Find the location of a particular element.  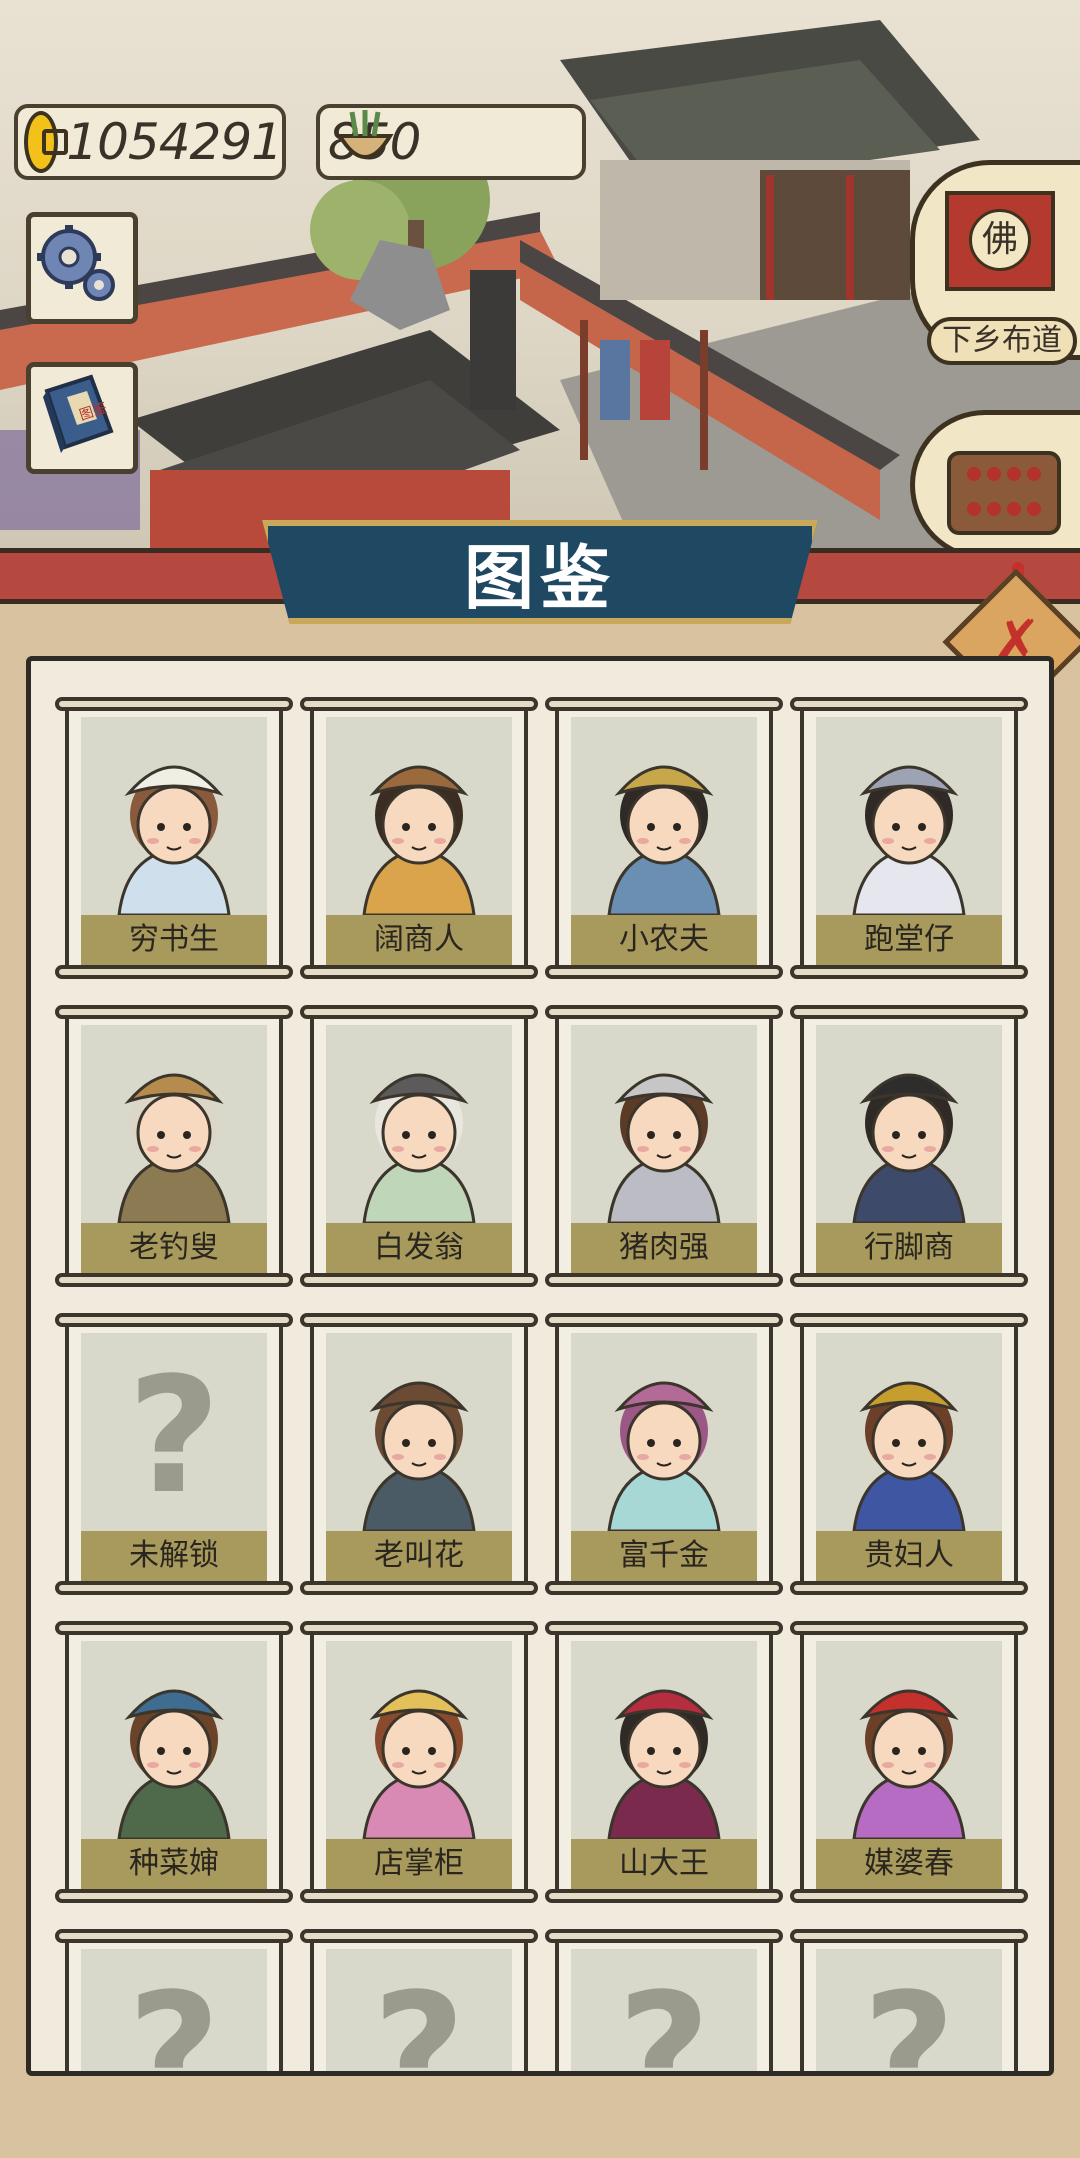

character-card: ? 未解锁 is located at coordinates (174, 1454).